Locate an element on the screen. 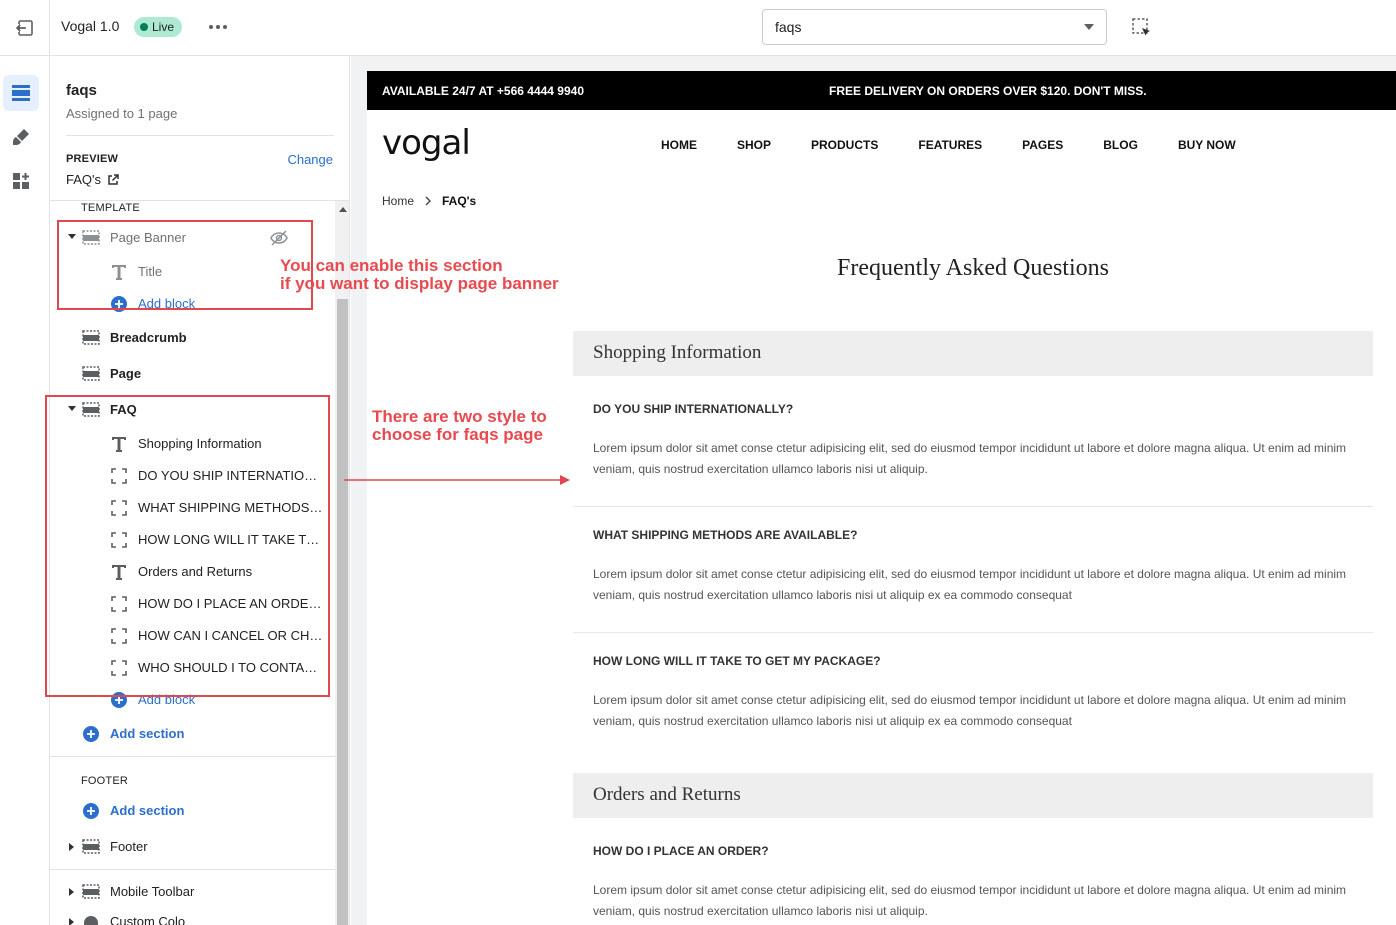  sections-tab-button is located at coordinates (21, 93).